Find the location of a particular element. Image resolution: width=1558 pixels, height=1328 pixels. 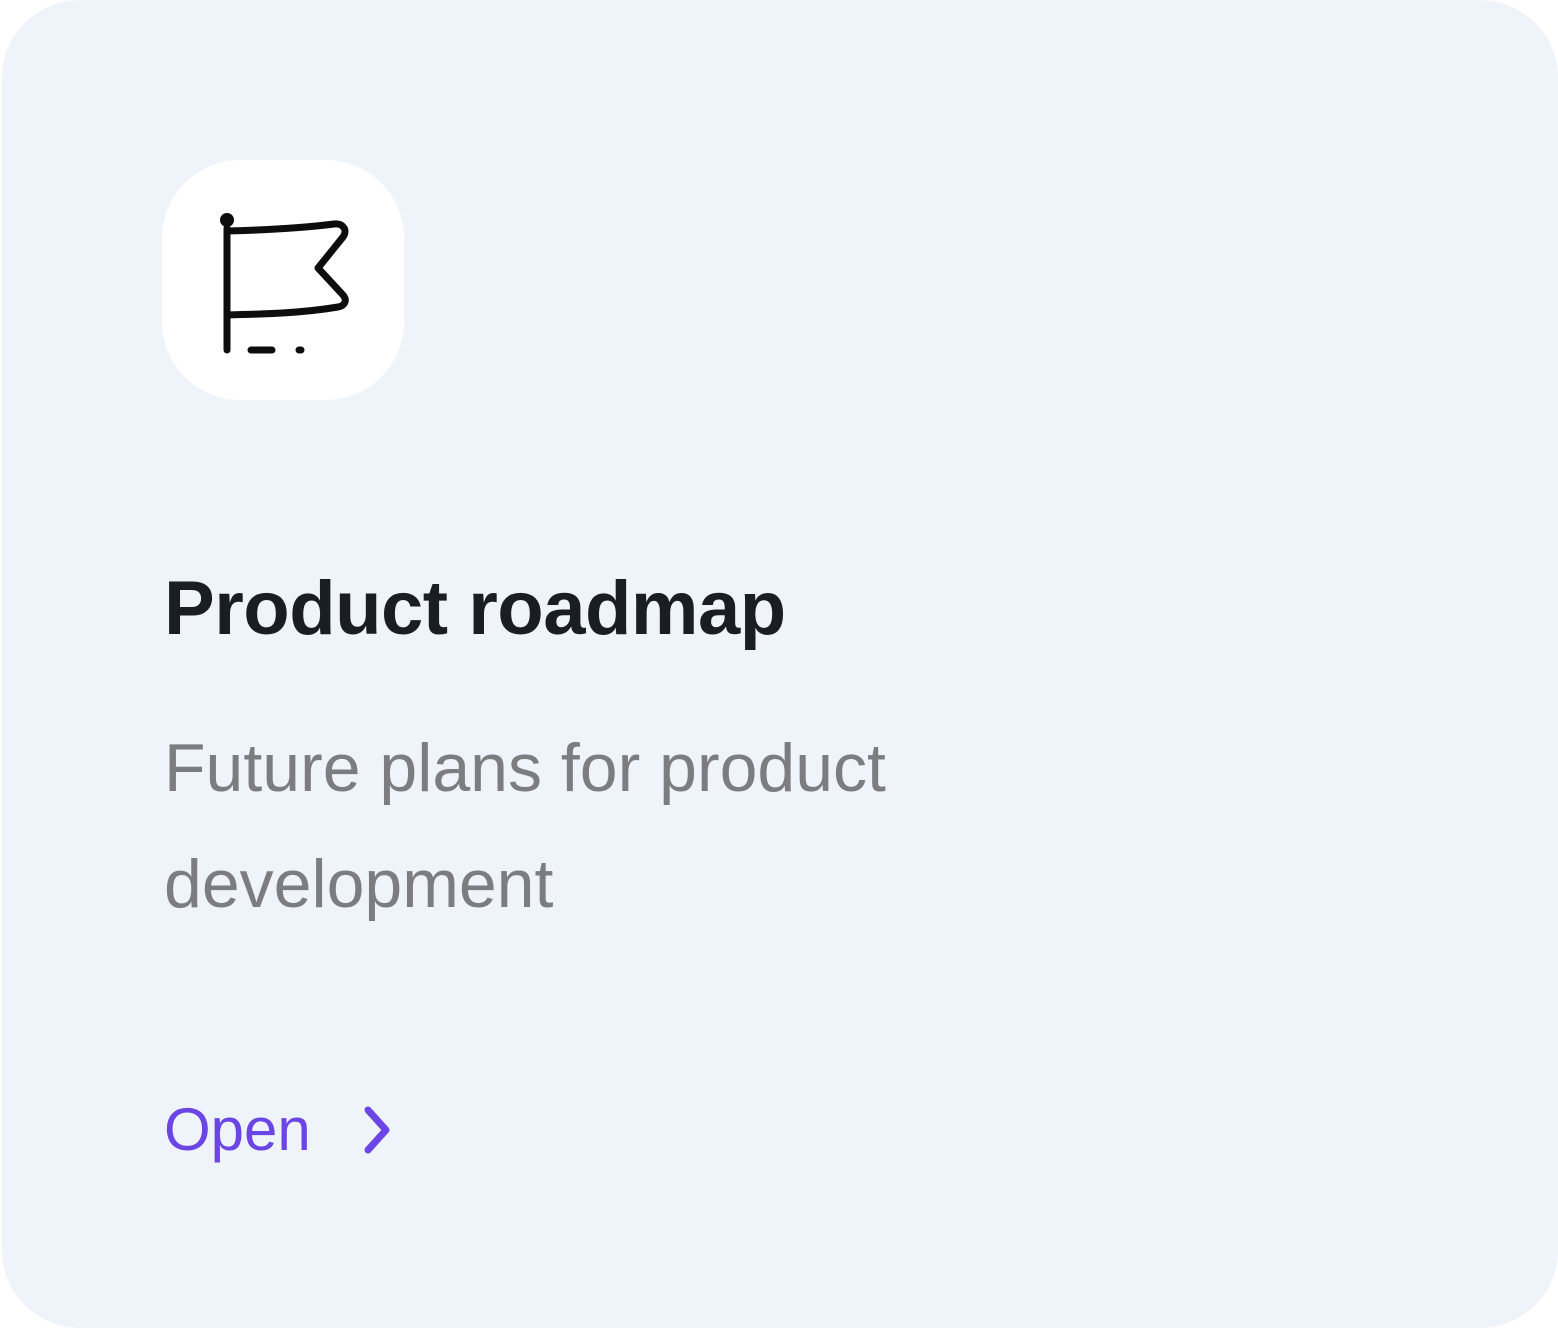

open-button: Open is located at coordinates (281, 1130).